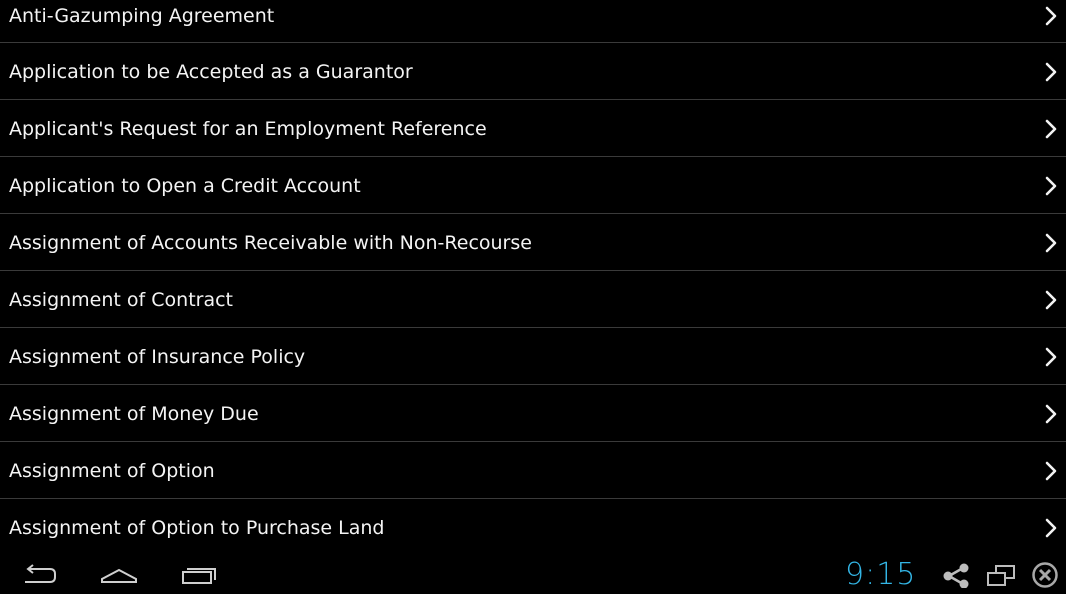 The width and height of the screenshot is (1066, 594). What do you see at coordinates (533, 426) in the screenshot?
I see `list-item: Assignment of Money Due` at bounding box center [533, 426].